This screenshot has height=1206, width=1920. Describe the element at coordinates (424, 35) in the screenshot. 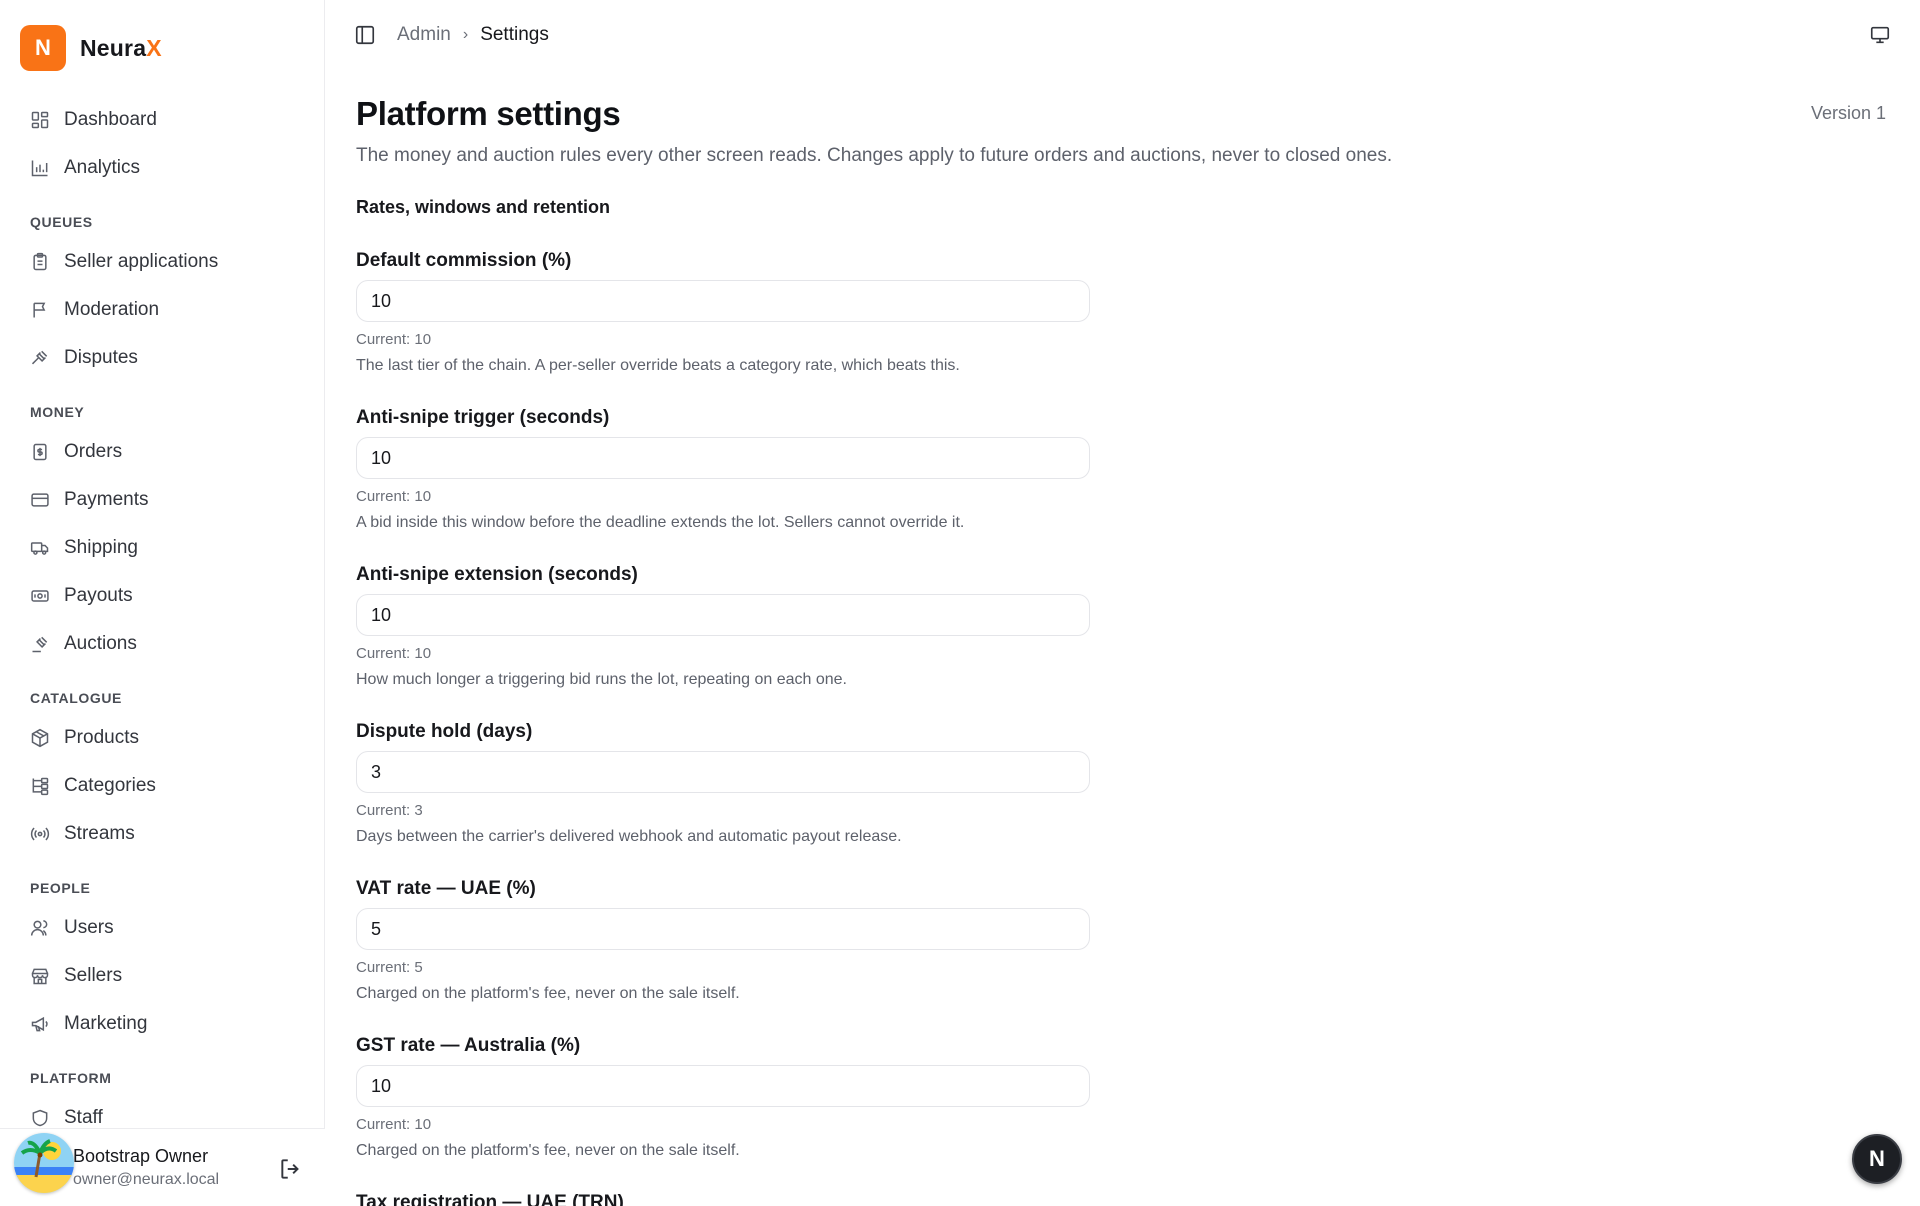

I see `breadcrumb-admin: Admin` at that location.